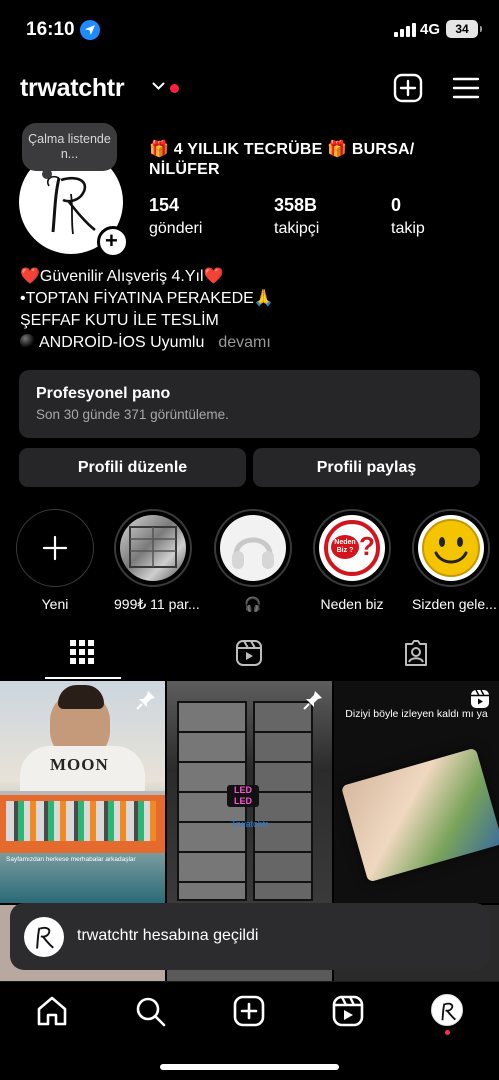  What do you see at coordinates (408, 88) in the screenshot?
I see `create-post-icon` at bounding box center [408, 88].